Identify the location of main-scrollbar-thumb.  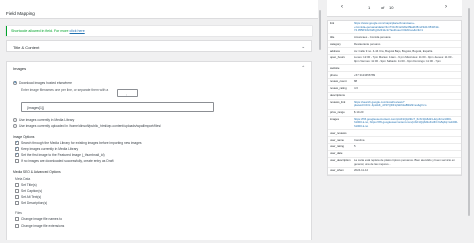
(319, 30).